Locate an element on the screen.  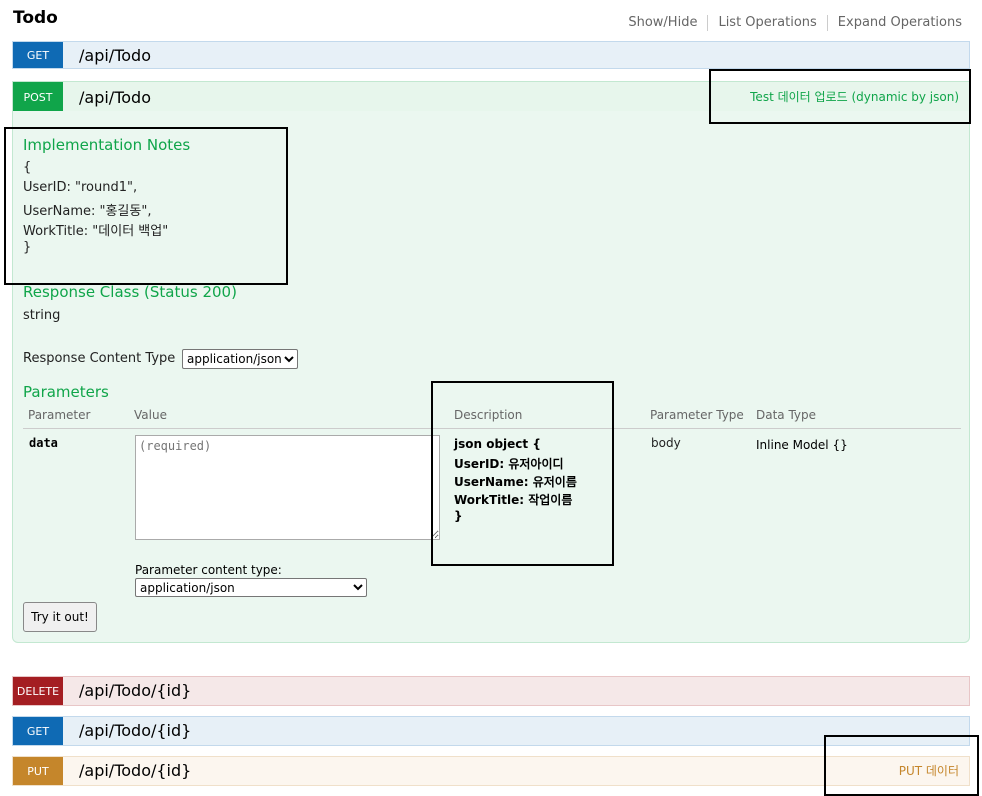
operation-put-todo-id: PUT /api/Todo/{id} PUT 데이터 is located at coordinates (491, 771).